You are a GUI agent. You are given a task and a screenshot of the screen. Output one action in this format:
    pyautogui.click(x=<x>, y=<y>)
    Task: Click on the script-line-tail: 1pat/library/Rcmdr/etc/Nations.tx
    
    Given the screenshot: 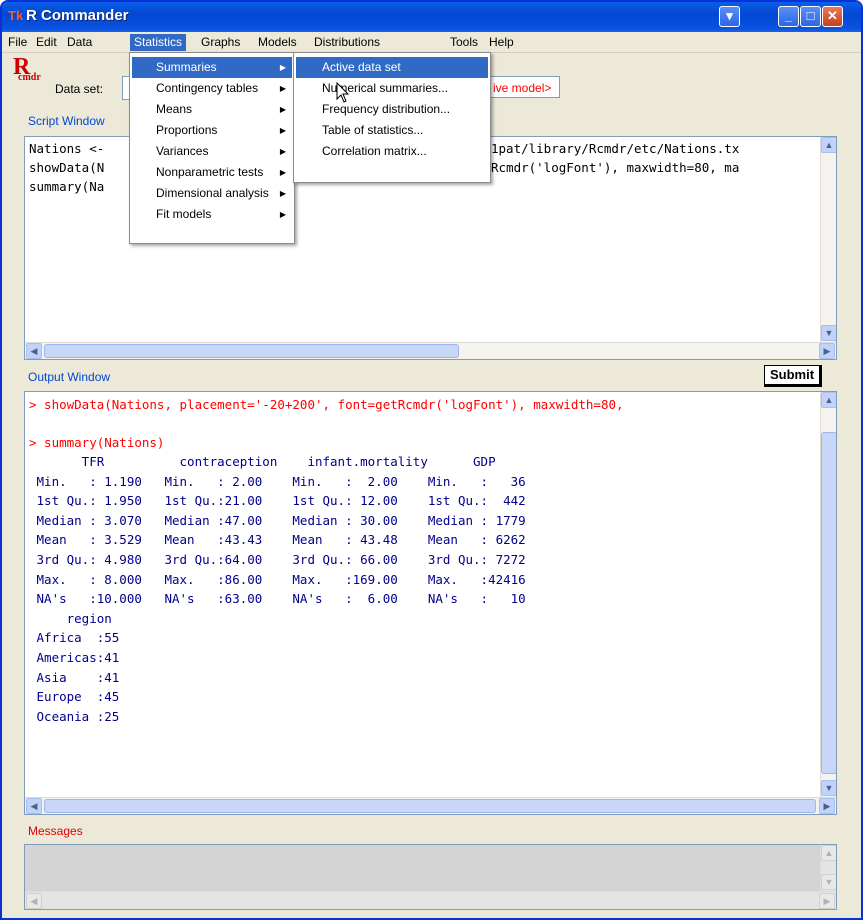 What is the action you would take?
    pyautogui.click(x=615, y=148)
    